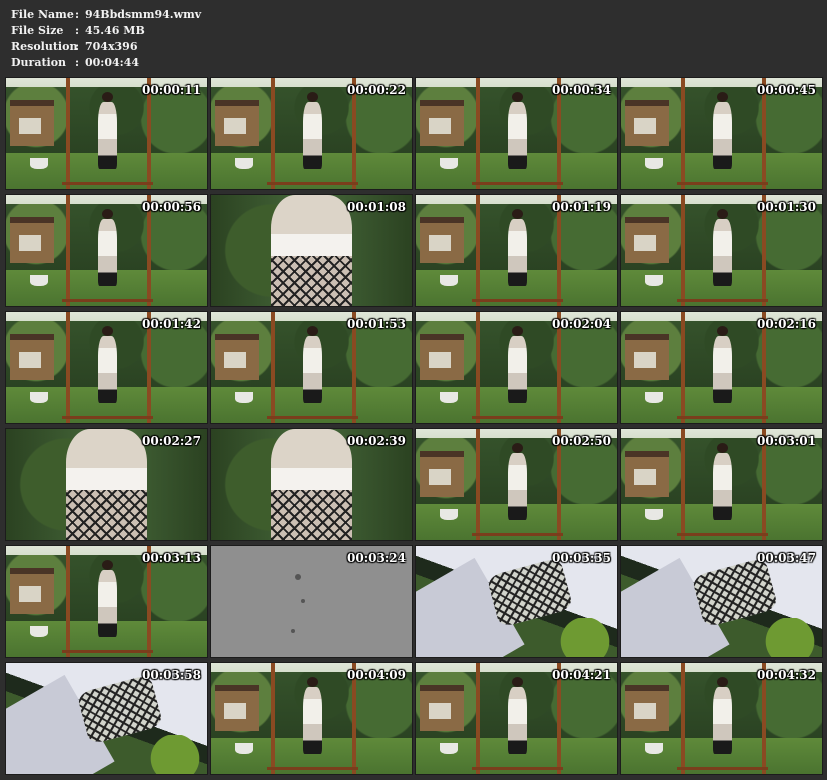 This screenshot has height=780, width=827. Describe the element at coordinates (376, 558) in the screenshot. I see `thumbnail-timestamp: 00:03:24` at that location.